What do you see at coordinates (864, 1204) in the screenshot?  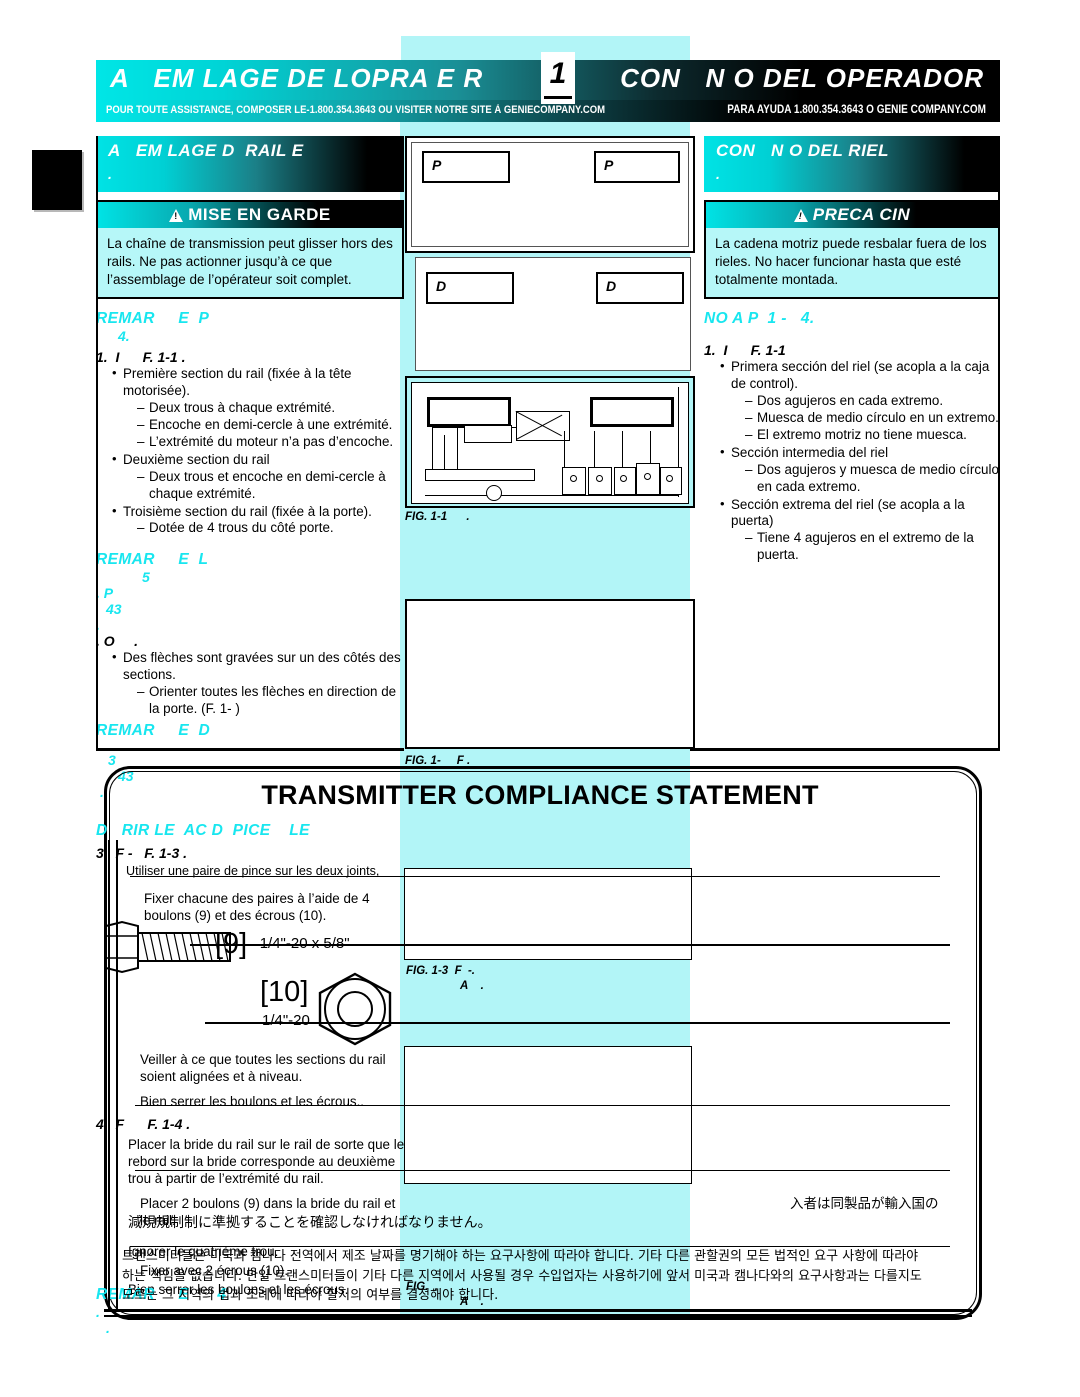 I see `japanese-text-line-1: 入者は同製品が輸入国の` at bounding box center [864, 1204].